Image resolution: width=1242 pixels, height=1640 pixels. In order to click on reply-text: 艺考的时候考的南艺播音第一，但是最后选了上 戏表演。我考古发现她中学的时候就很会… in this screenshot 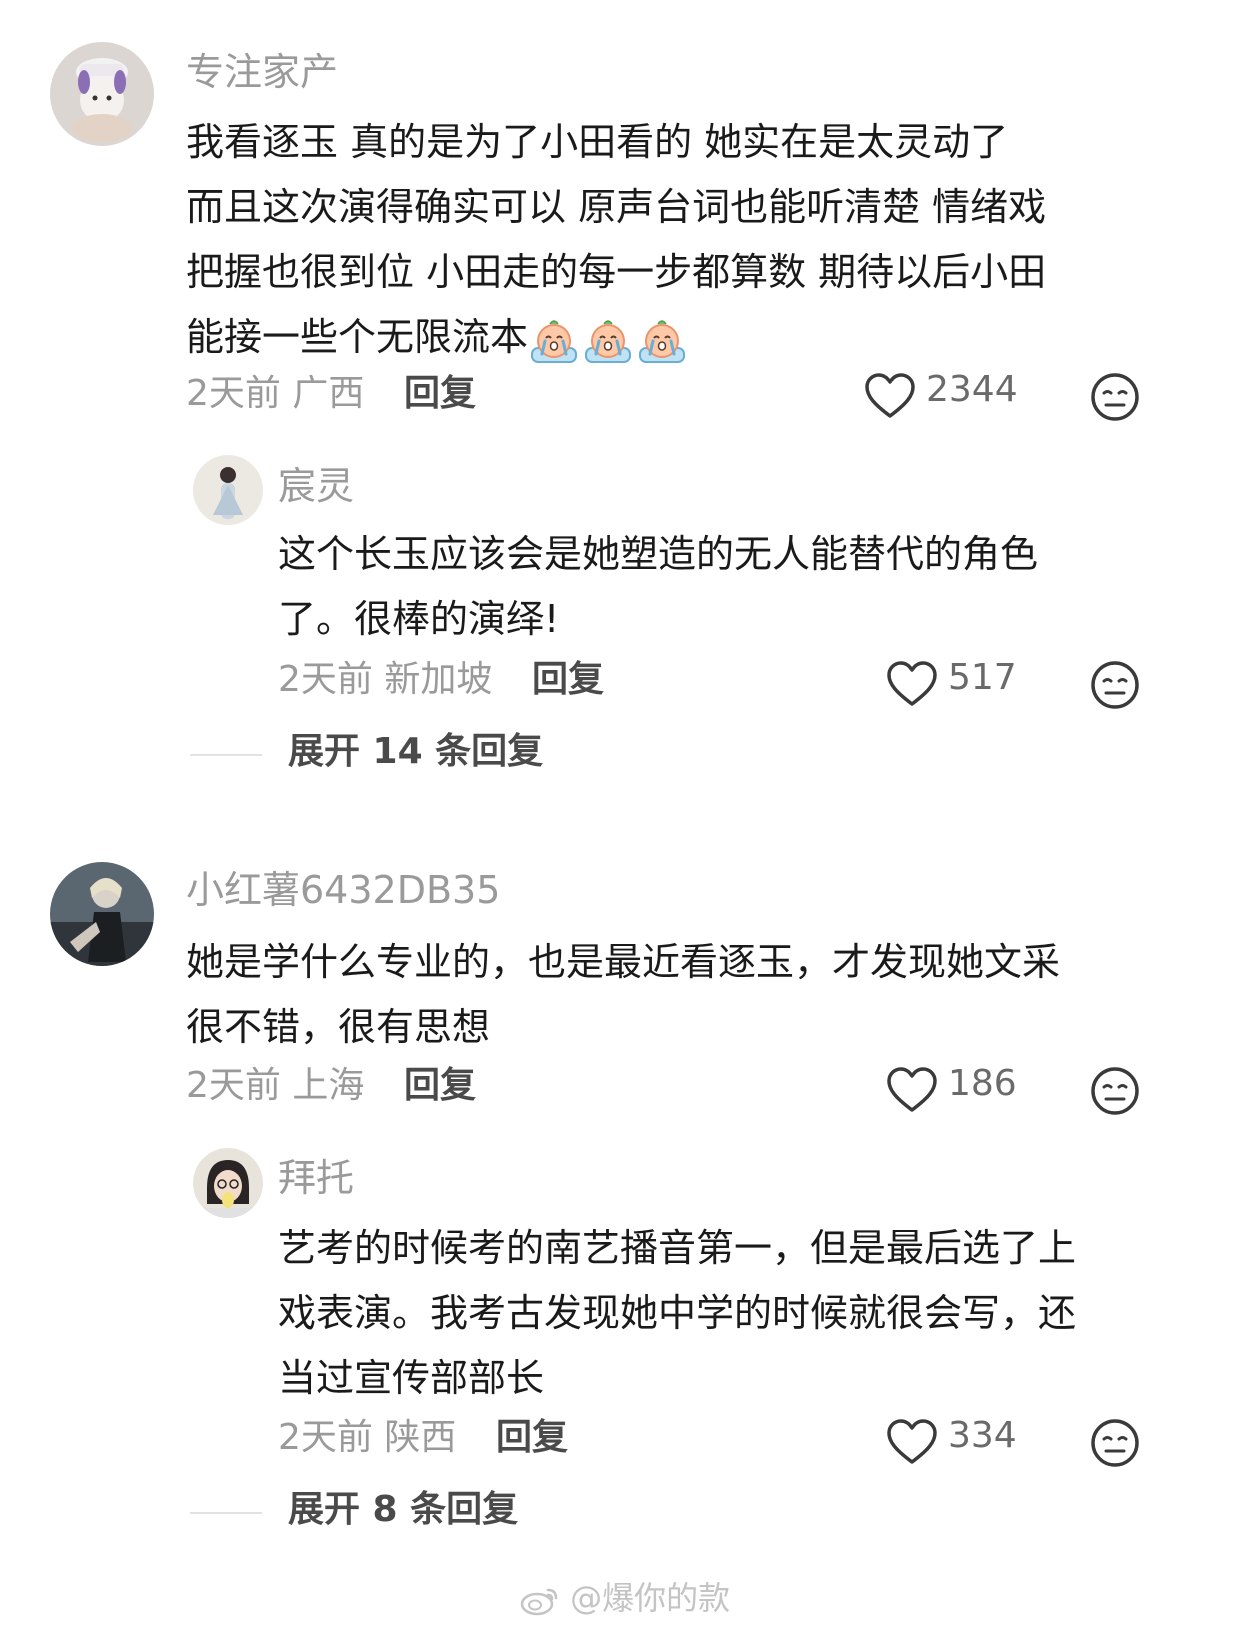, I will do `click(677, 1313)`.